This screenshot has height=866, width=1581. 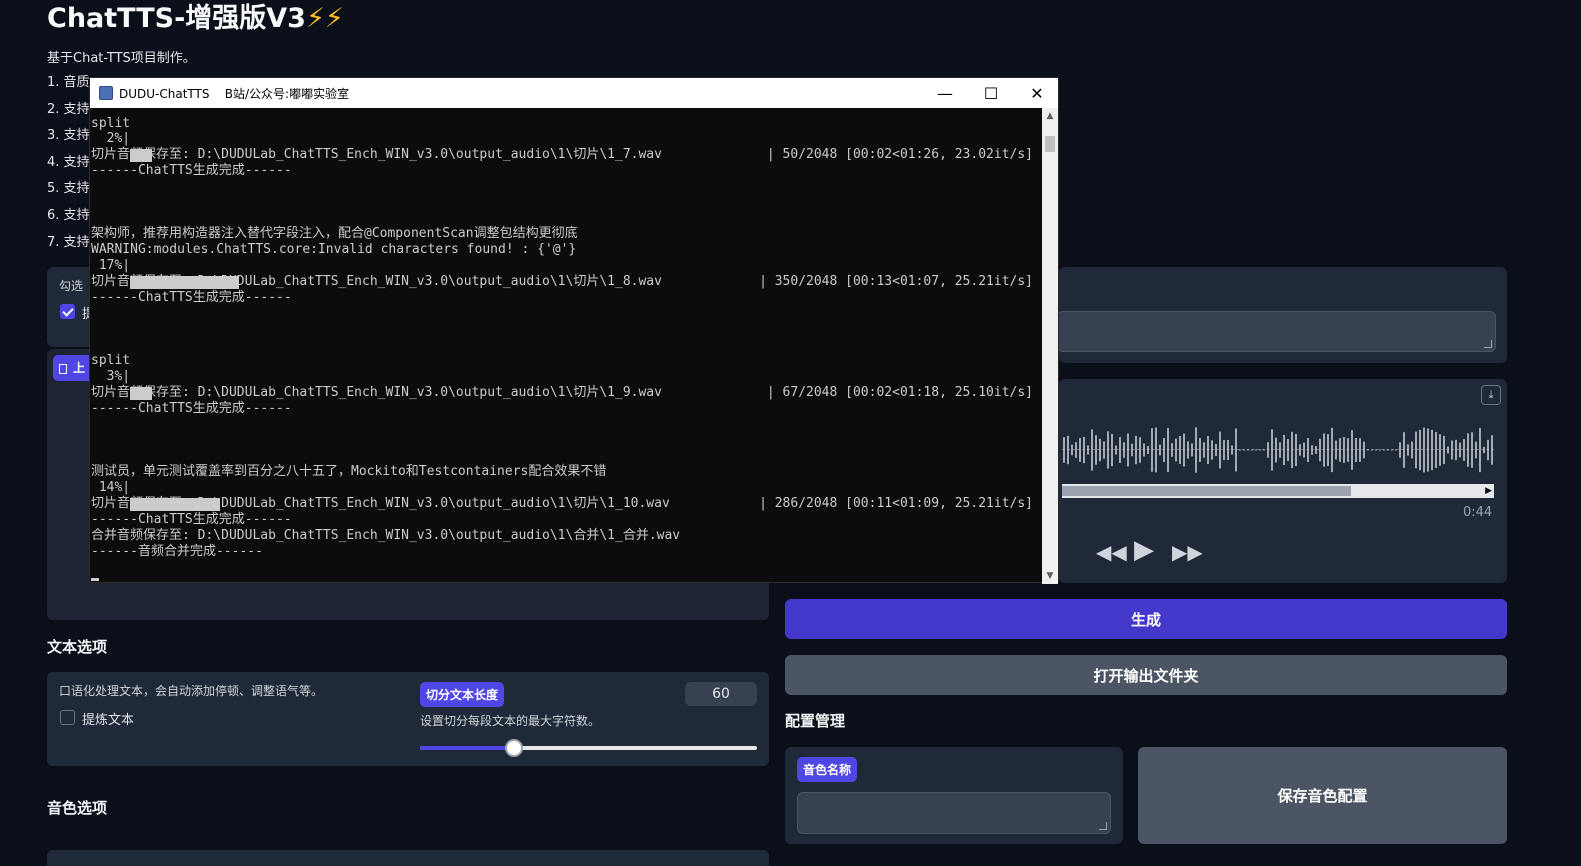 I want to click on console-line: 2%|, so click(x=111, y=138).